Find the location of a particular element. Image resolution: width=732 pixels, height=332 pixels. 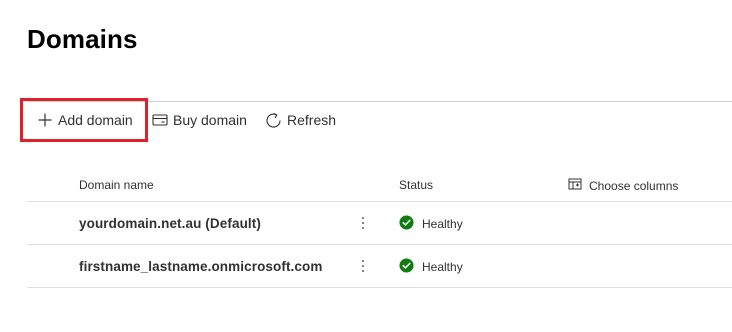

grid-header: Domain name Status Choose columns is located at coordinates (379, 186).